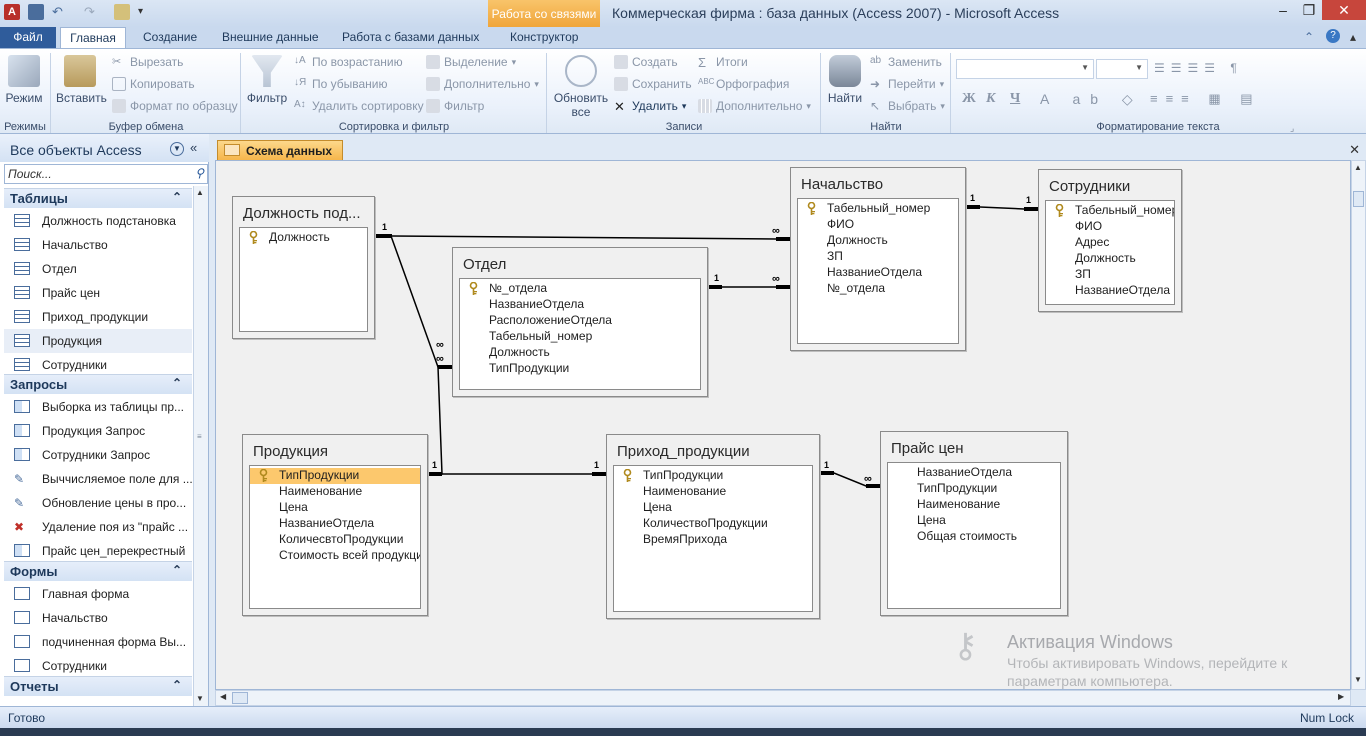  I want to click on customize-quick-access-icon, so click(122, 12).